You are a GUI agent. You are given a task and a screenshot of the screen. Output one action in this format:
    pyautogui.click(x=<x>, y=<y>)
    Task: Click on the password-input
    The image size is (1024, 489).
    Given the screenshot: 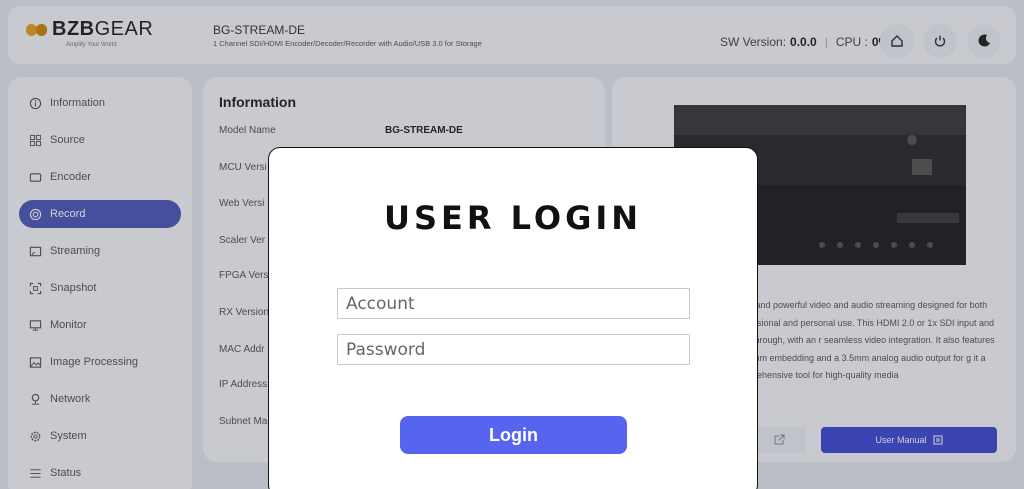 What is the action you would take?
    pyautogui.click(x=513, y=349)
    